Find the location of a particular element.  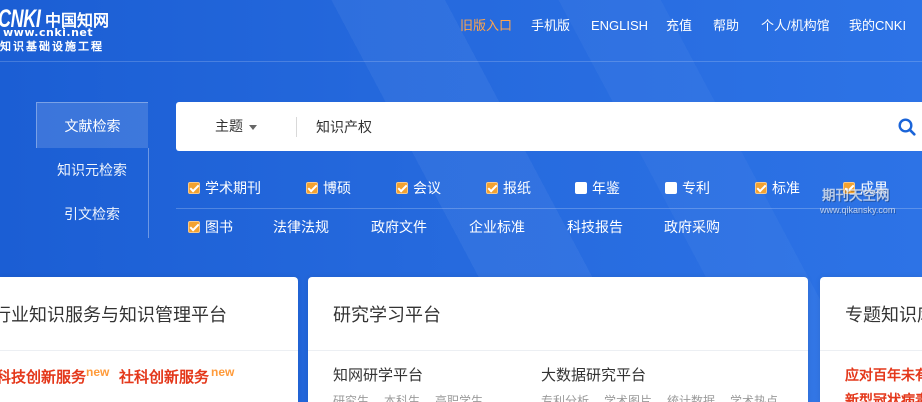

source-yearbooks-label: 年鉴 is located at coordinates (606, 188).